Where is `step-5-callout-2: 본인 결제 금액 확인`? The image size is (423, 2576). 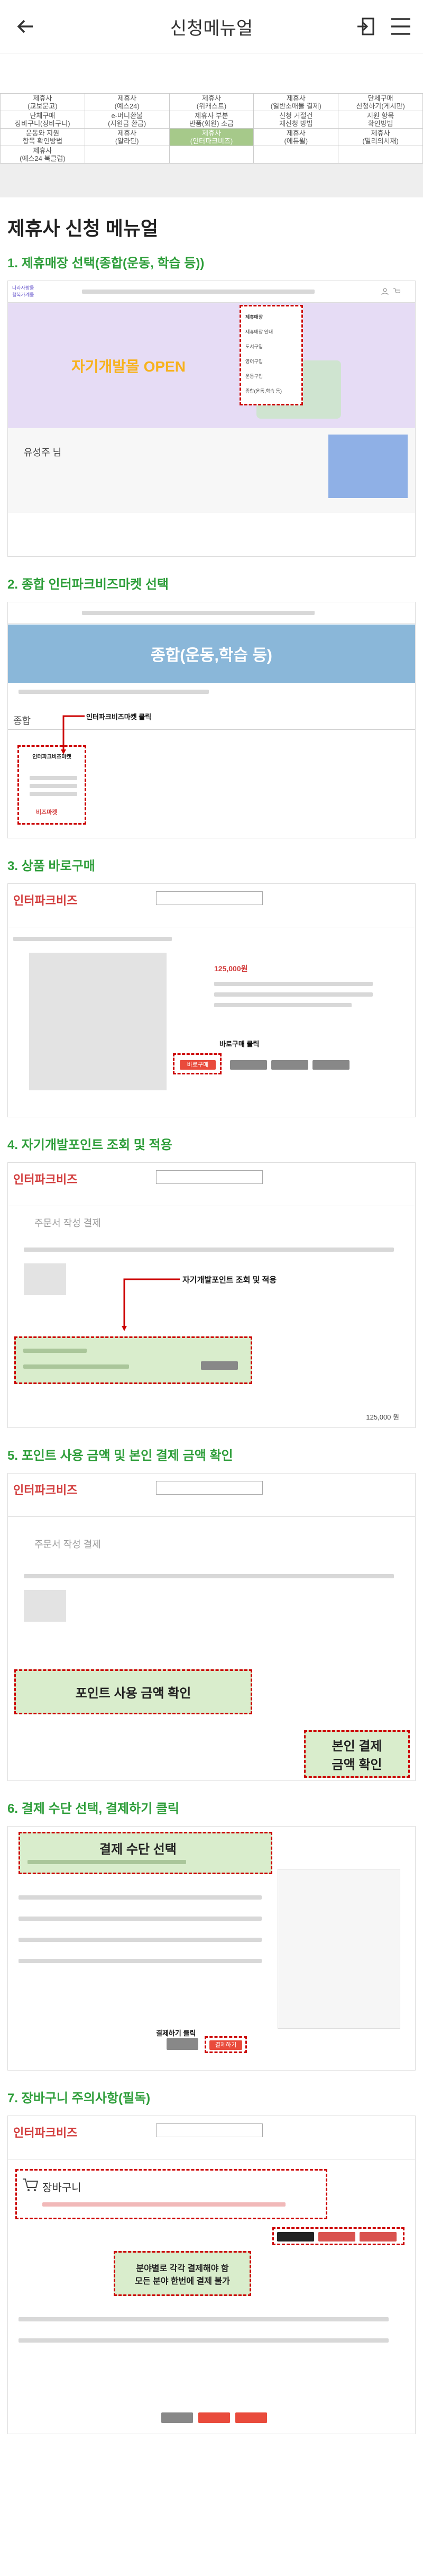 step-5-callout-2: 본인 결제 금액 확인 is located at coordinates (357, 1755).